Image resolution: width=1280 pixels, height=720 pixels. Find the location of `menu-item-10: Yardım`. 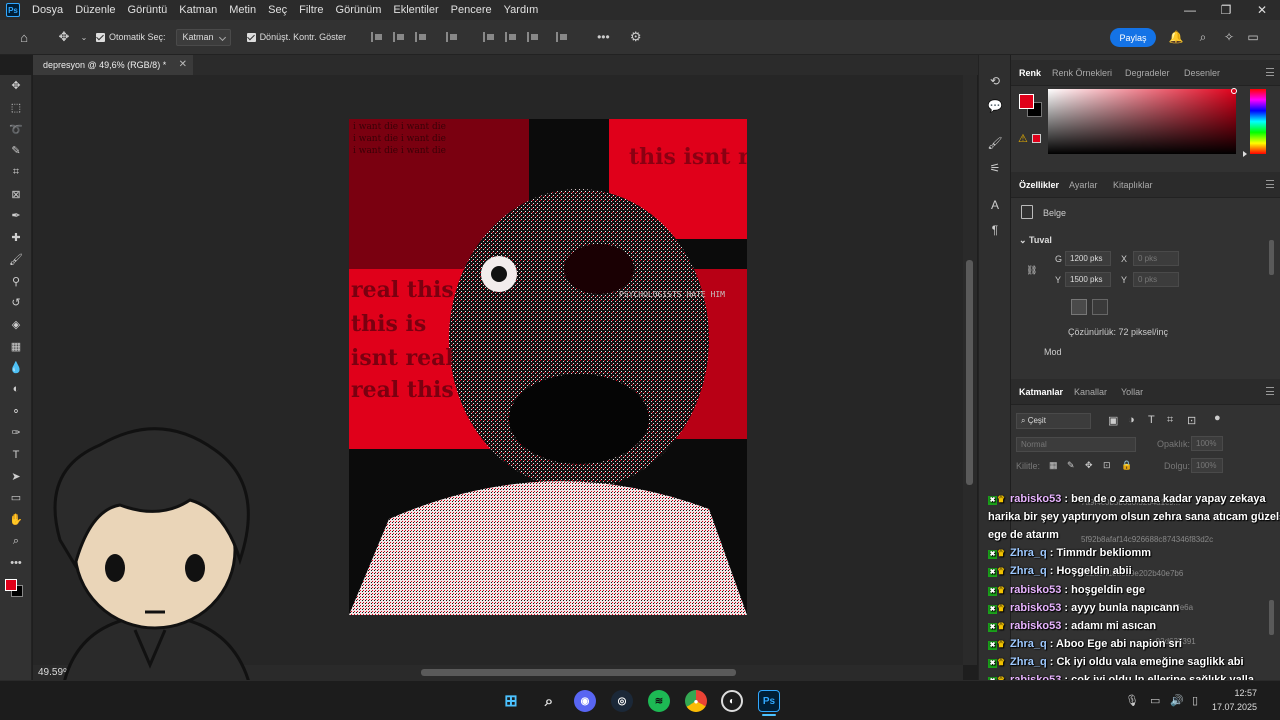

menu-item-10: Yardım is located at coordinates (521, 10).